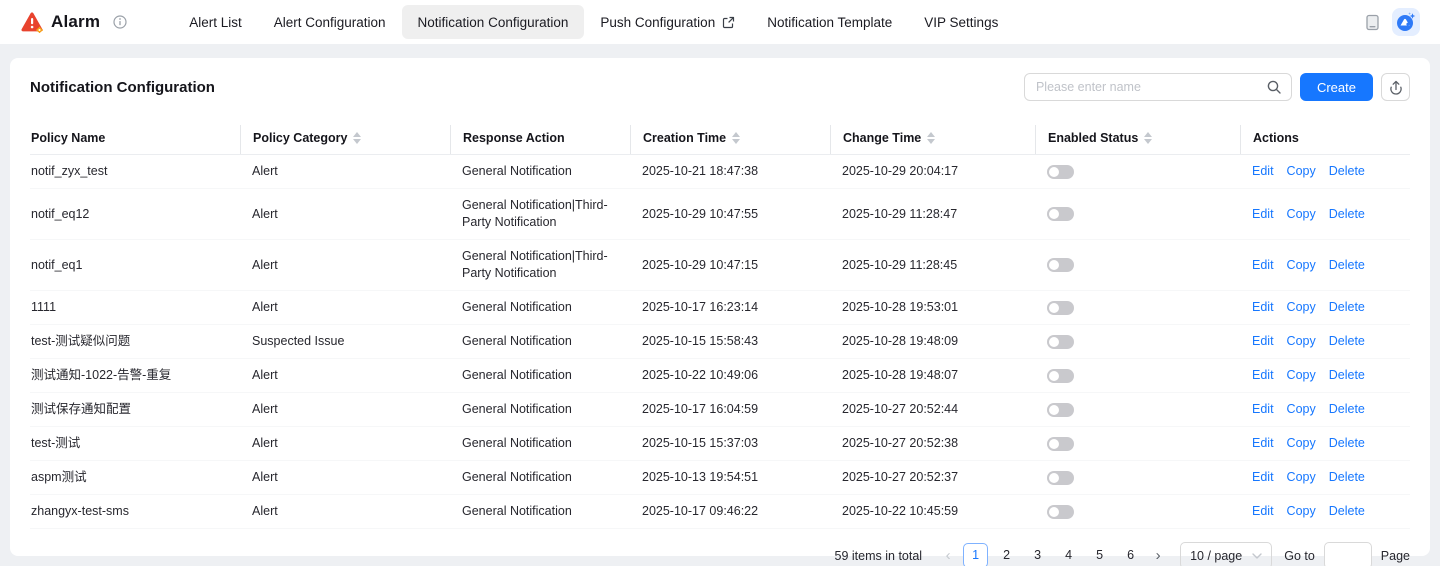  What do you see at coordinates (1068, 554) in the screenshot?
I see `page-number-4: 4` at bounding box center [1068, 554].